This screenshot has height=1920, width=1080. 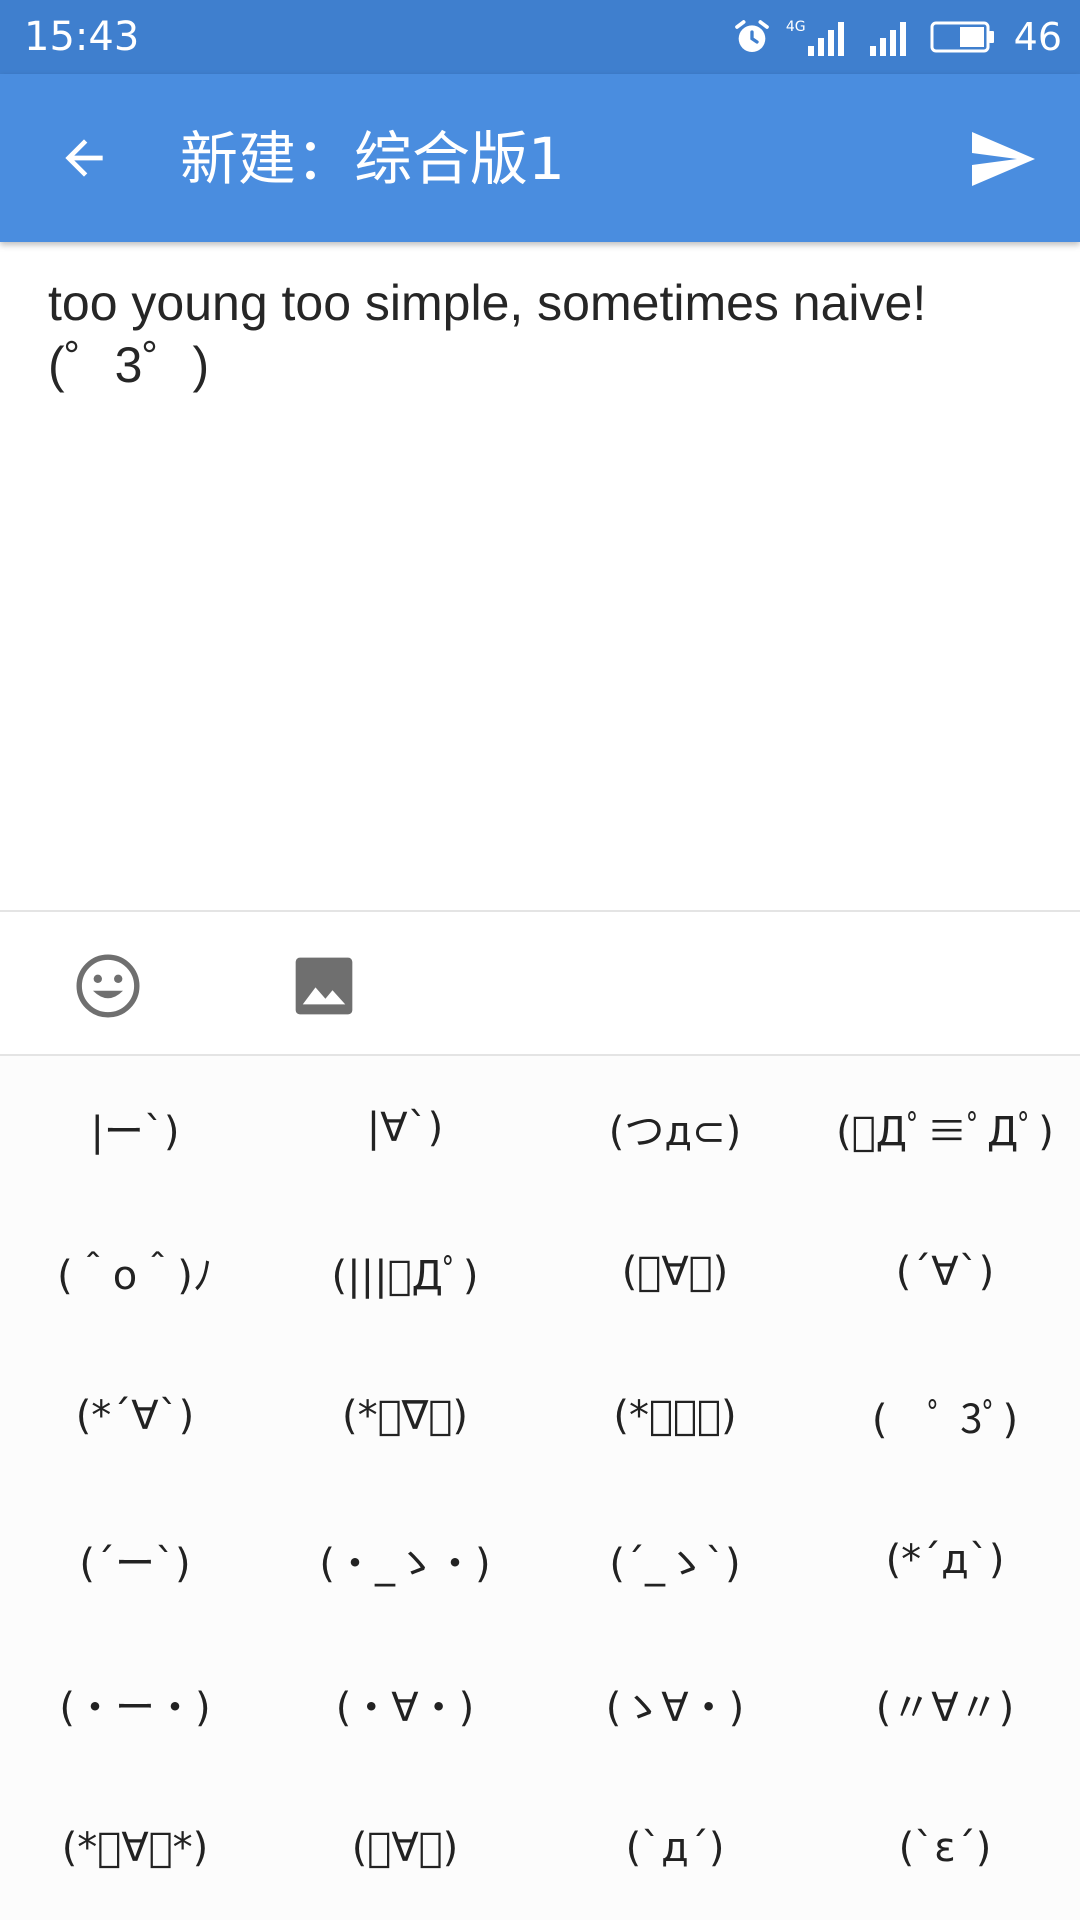 I want to click on back-button, so click(x=84, y=158).